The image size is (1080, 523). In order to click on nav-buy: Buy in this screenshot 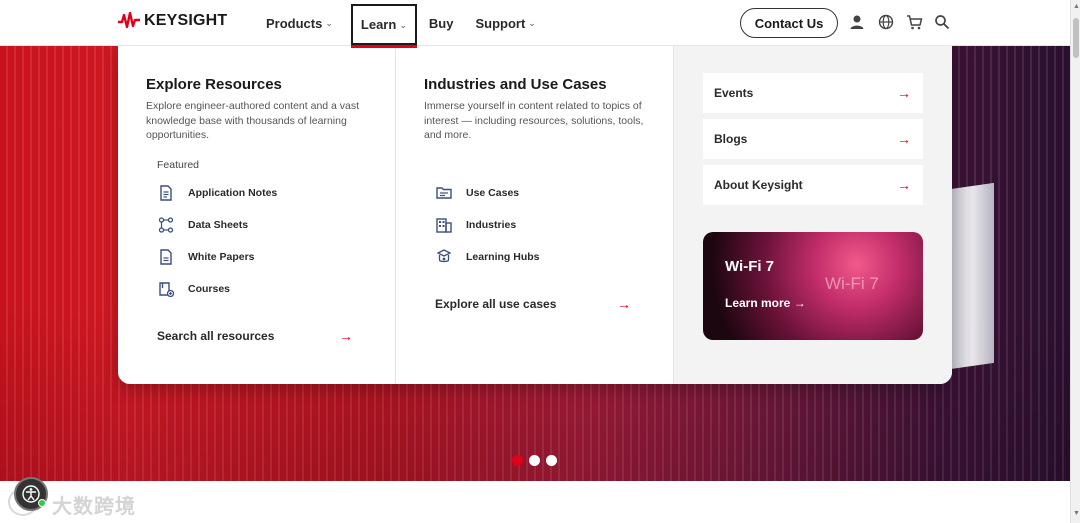, I will do `click(441, 23)`.